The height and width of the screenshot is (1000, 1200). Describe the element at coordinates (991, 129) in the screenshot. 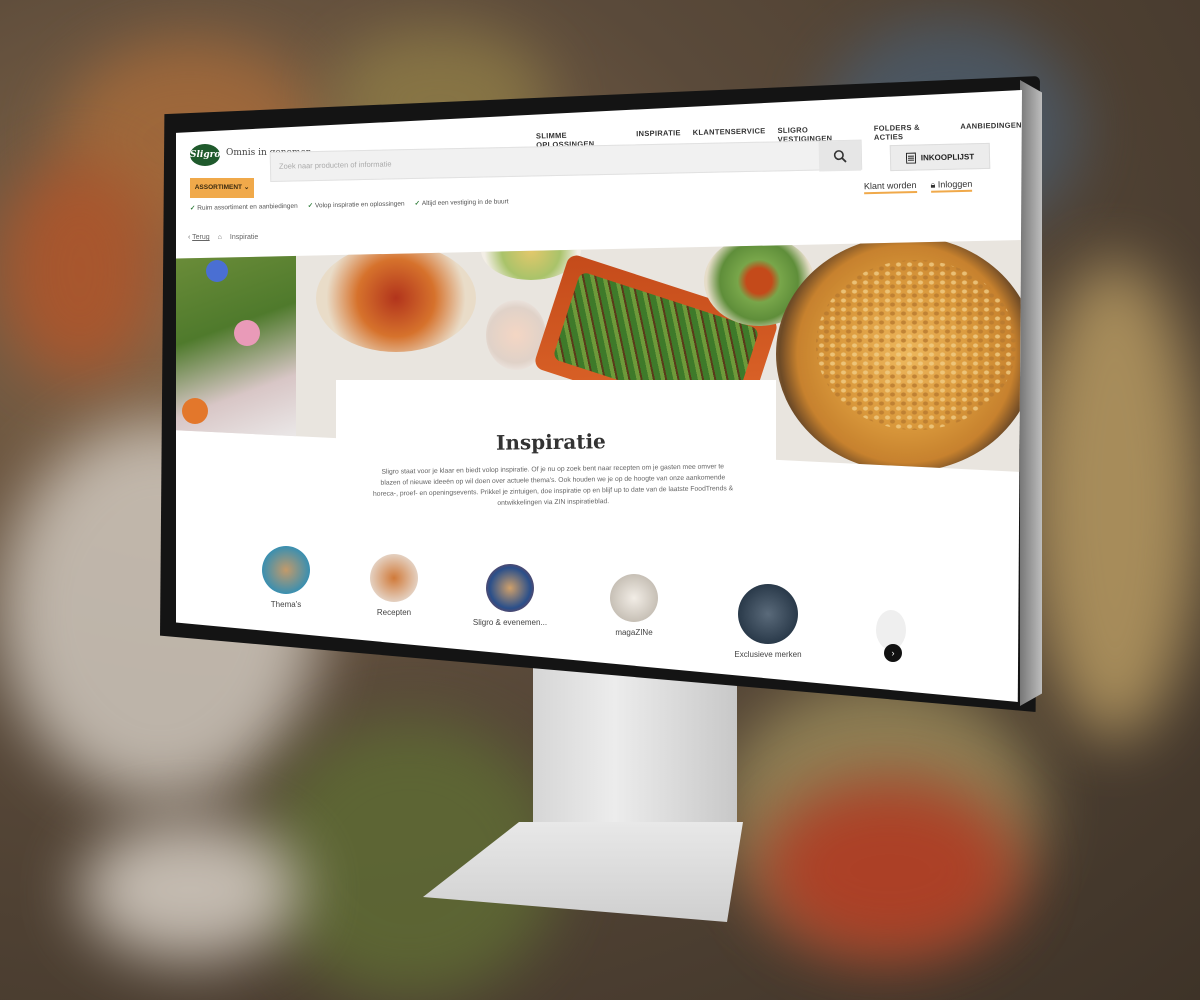

I see `nav-aanbiedingen: AANBIEDINGEN` at that location.